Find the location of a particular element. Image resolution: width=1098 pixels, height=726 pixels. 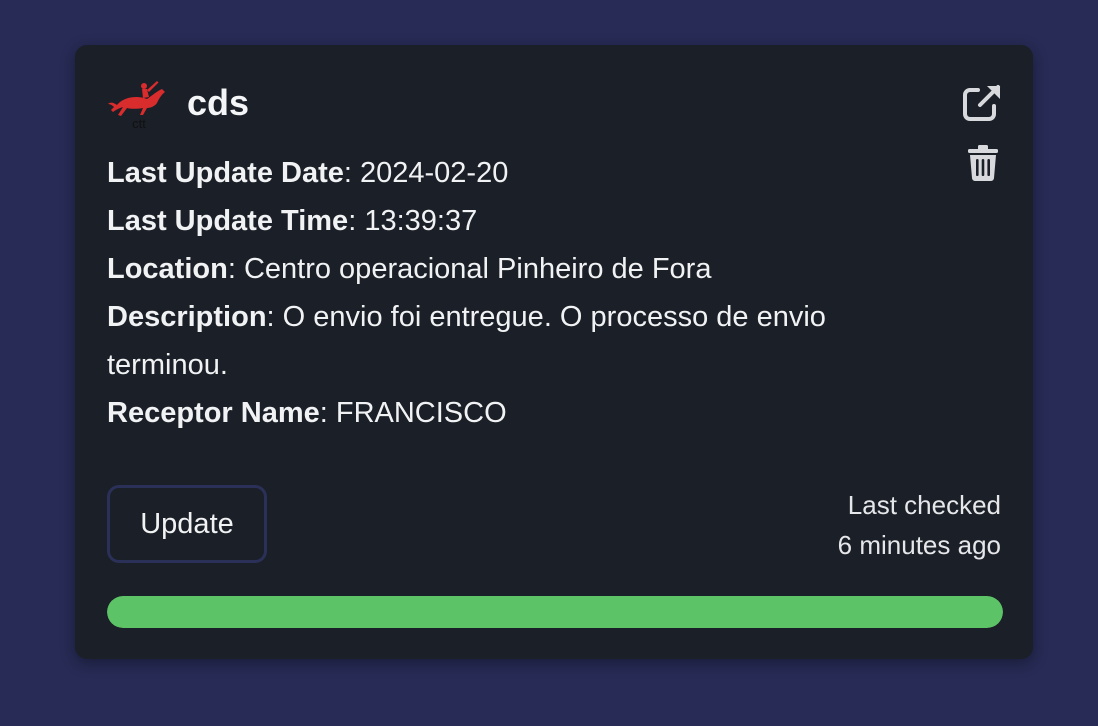

progress-bar-fill is located at coordinates (555, 612).